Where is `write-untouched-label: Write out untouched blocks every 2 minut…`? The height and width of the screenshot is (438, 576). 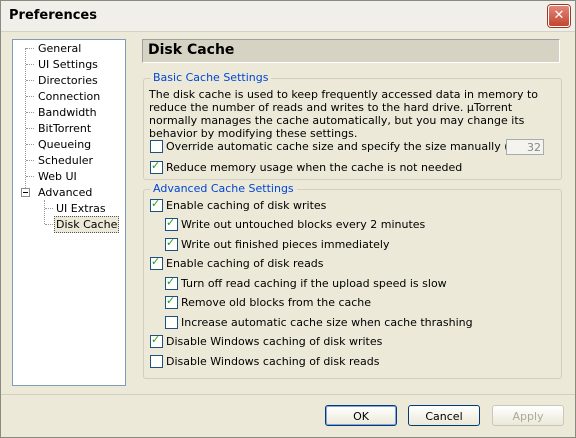 write-untouched-label: Write out untouched blocks every 2 minut… is located at coordinates (303, 224).